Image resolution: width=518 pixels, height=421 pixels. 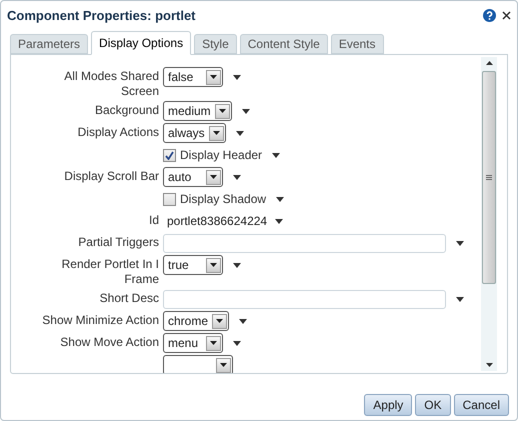 I want to click on dropdown: auto, so click(x=193, y=177).